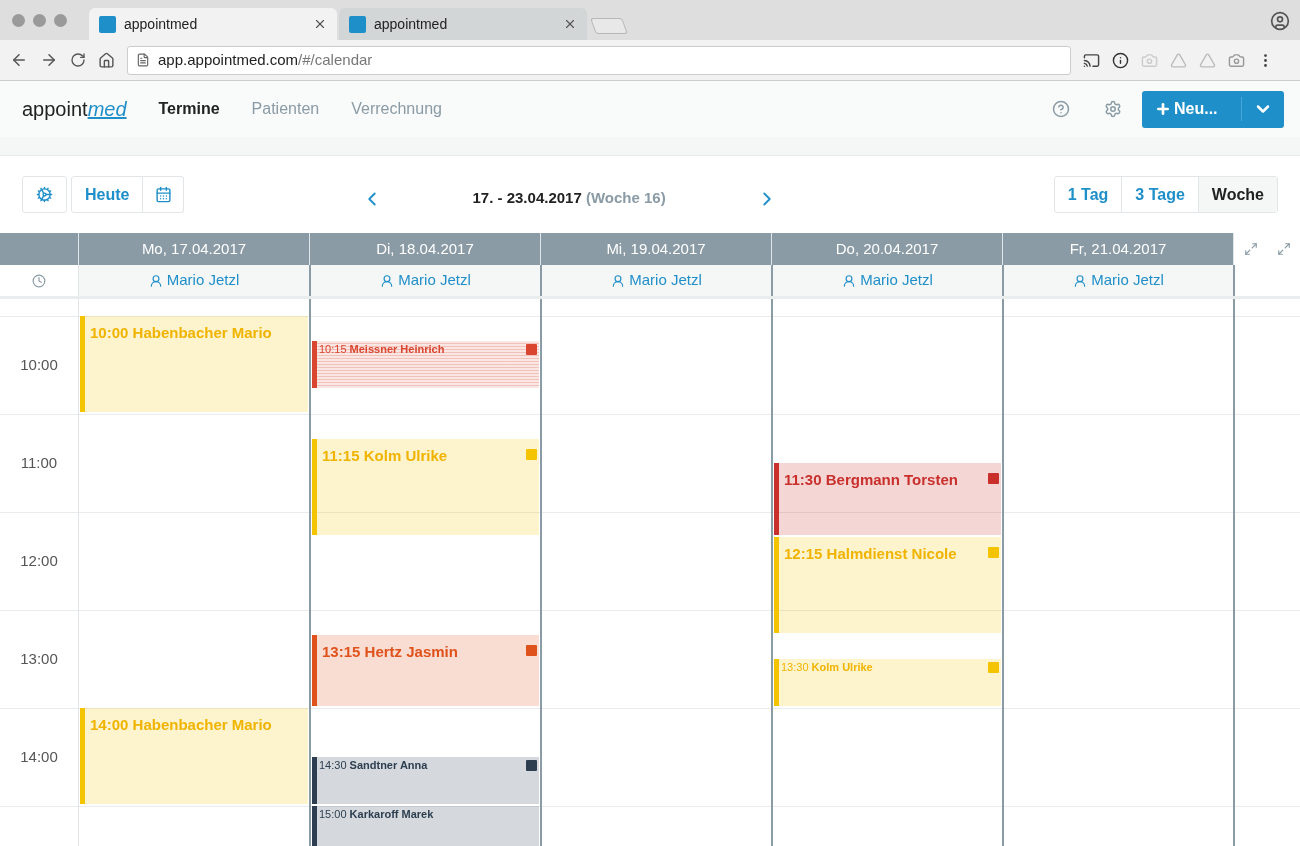 Image resolution: width=1300 pixels, height=846 pixels. I want to click on appointment-card: 15:00 Karkaroff Marek, so click(425, 826).